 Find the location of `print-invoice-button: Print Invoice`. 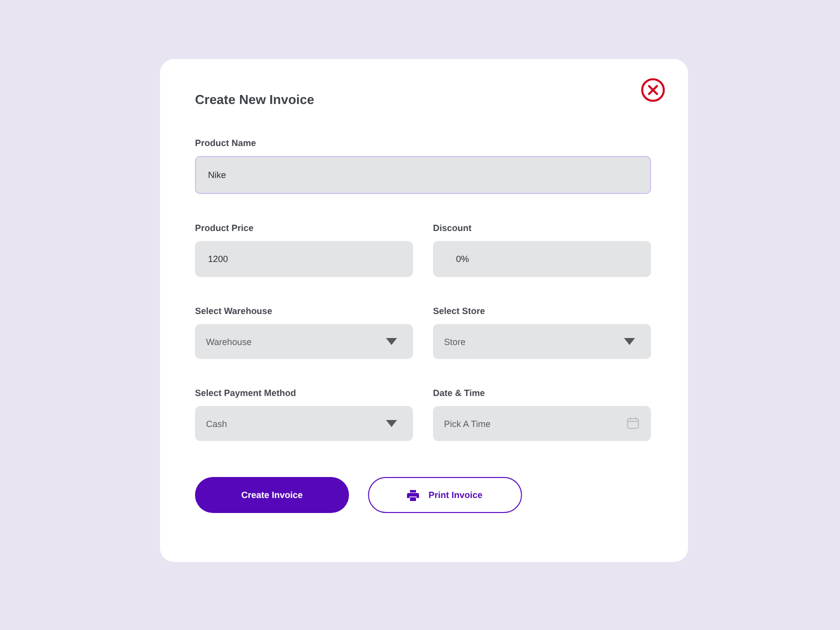

print-invoice-button: Print Invoice is located at coordinates (445, 495).